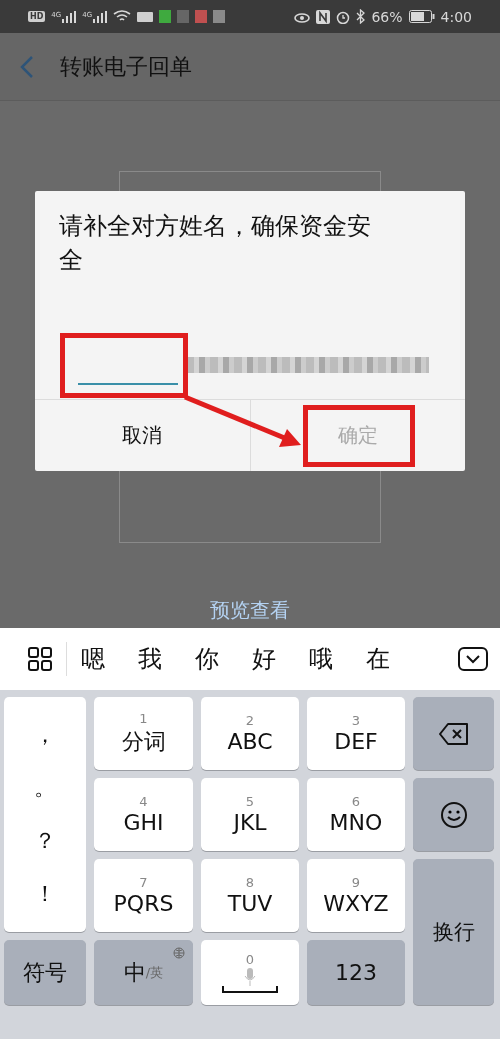  Describe the element at coordinates (356, 733) in the screenshot. I see `keyboard-key: 3 DEF` at that location.